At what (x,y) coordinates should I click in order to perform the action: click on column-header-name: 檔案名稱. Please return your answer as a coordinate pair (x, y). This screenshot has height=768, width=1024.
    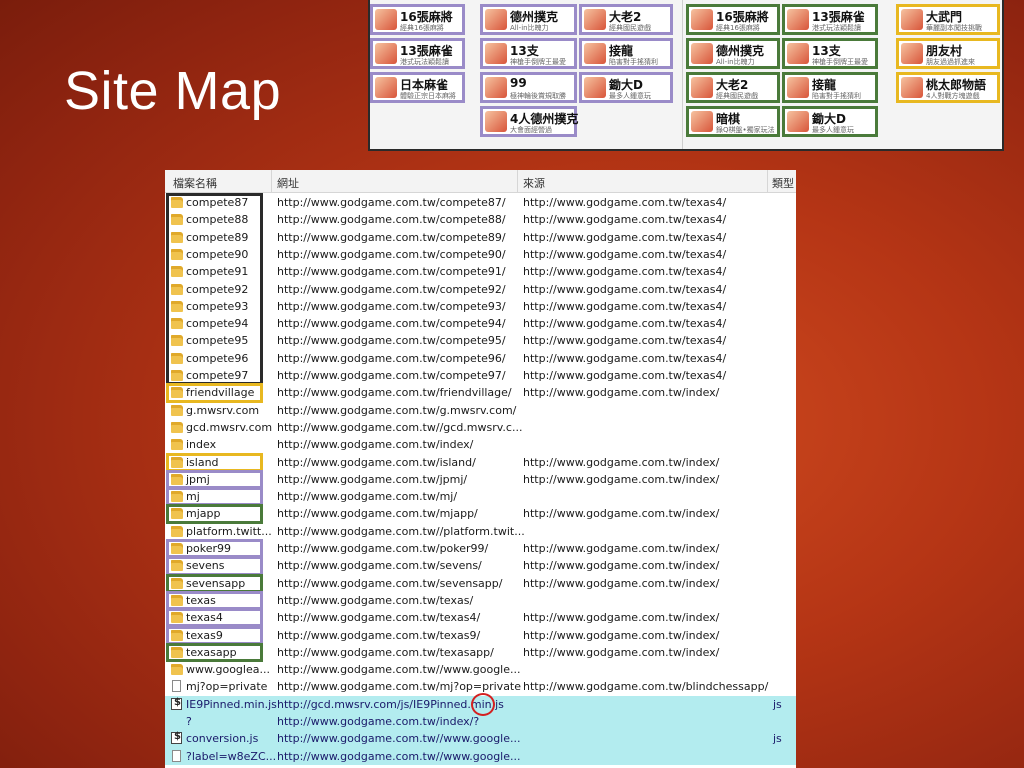
    Looking at the image, I should click on (195, 183).